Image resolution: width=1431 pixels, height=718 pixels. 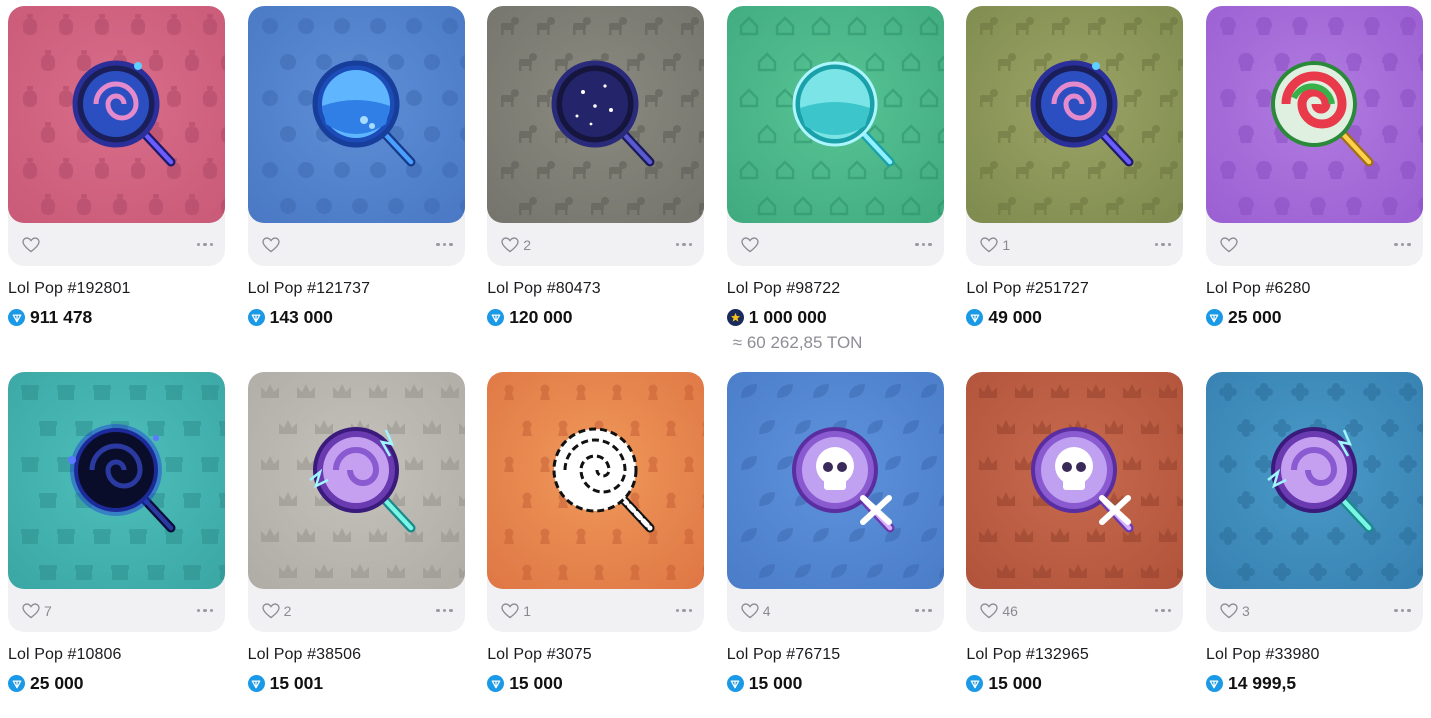 I want to click on gift-card: 1 Lol Pop #251727 49 000, so click(x=1075, y=177).